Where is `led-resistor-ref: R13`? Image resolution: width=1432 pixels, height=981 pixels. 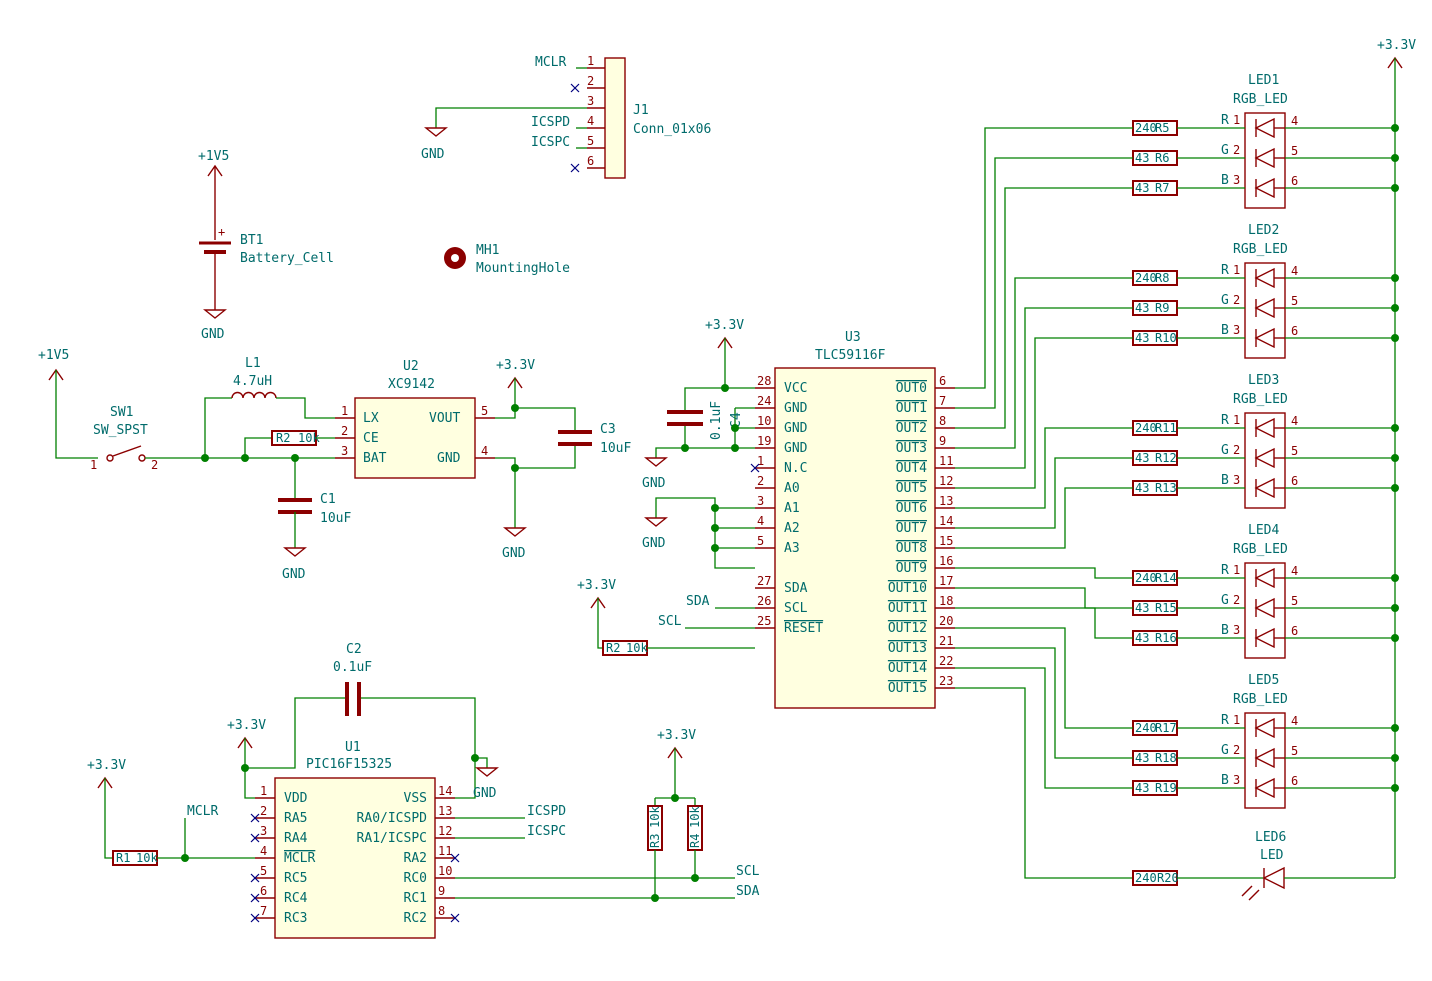 led-resistor-ref: R13 is located at coordinates (1166, 488).